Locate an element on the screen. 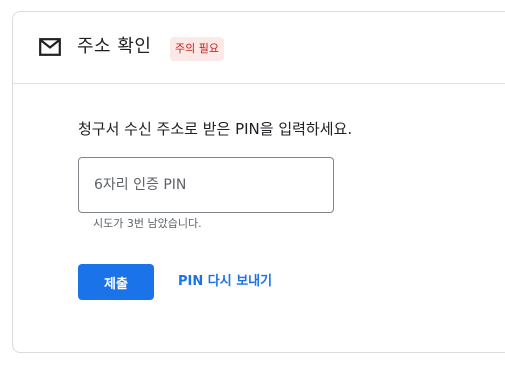 This screenshot has height=370, width=505. instruction-text: 청구서 수신 주소로 받은 PIN을 입력하세요. is located at coordinates (215, 129).